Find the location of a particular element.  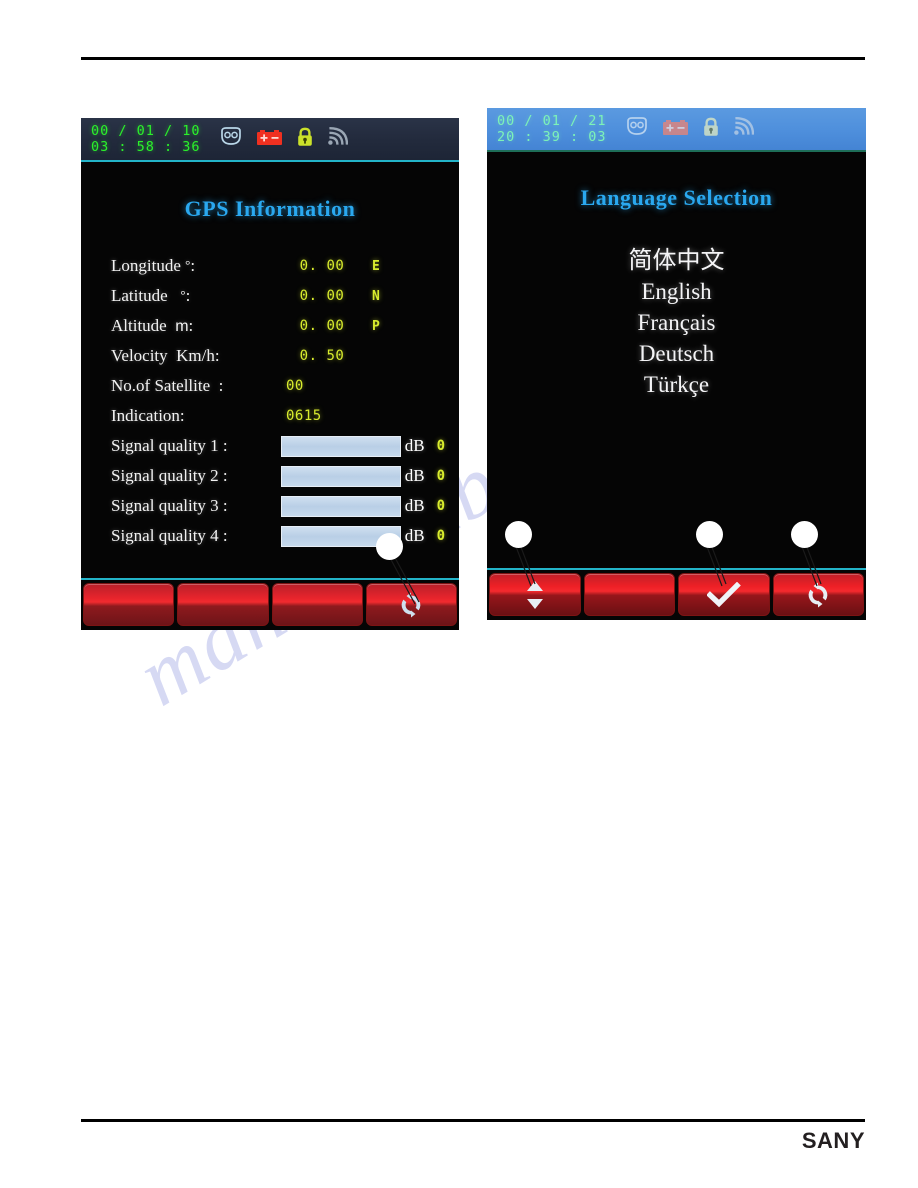

status-bar: 00 / 01 / 21 20 : 39 : 03 is located at coordinates (676, 130).